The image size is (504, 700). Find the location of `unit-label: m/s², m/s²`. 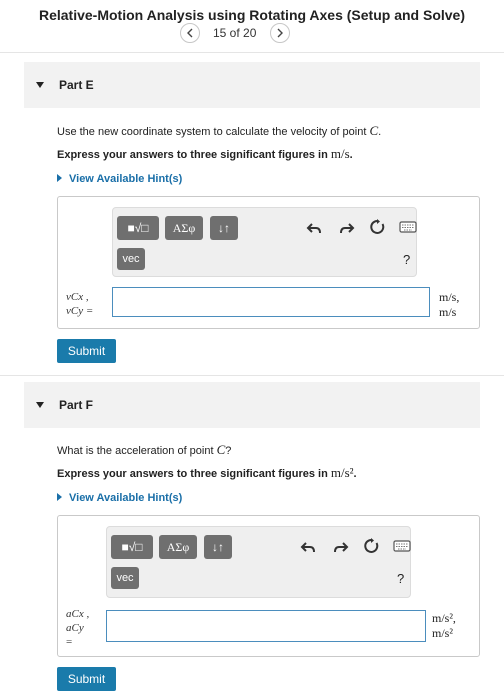

unit-label: m/s², m/s² is located at coordinates (444, 625).